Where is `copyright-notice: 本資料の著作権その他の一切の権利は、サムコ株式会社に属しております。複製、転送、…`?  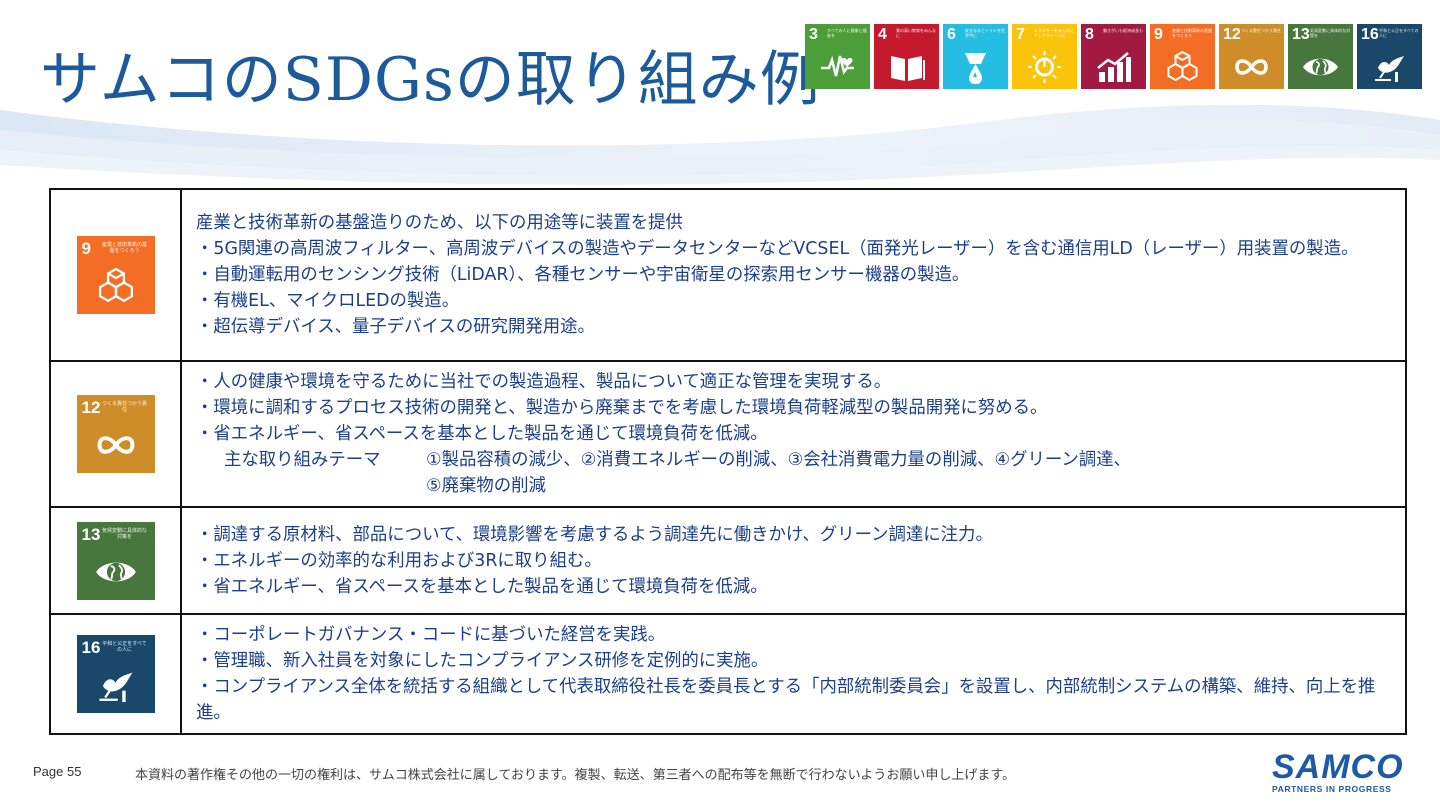
copyright-notice: 本資料の著作権その他の一切の権利は、サムコ株式会社に属しております。複製、転送、… is located at coordinates (575, 775).